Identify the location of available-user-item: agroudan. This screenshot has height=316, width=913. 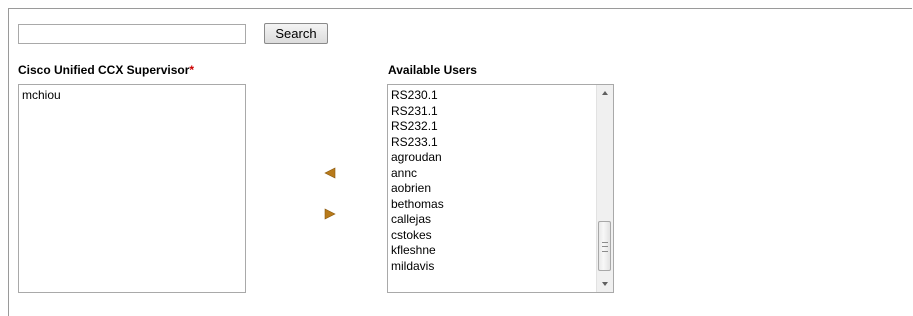
(502, 158).